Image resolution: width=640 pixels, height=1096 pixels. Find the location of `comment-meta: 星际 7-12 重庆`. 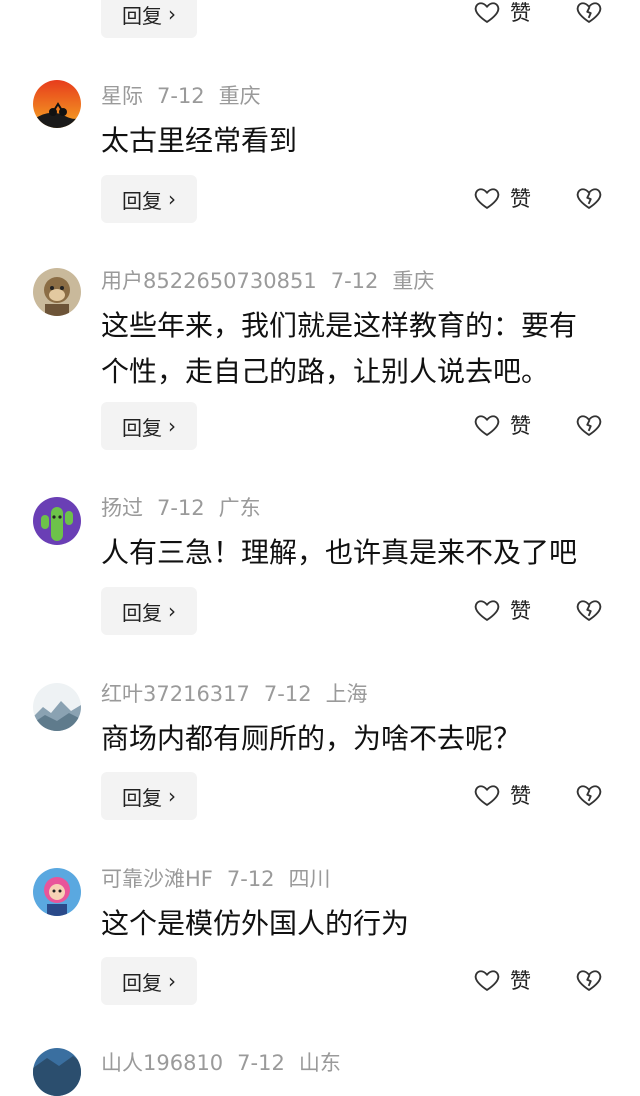

comment-meta: 星际 7-12 重庆 is located at coordinates (188, 96).